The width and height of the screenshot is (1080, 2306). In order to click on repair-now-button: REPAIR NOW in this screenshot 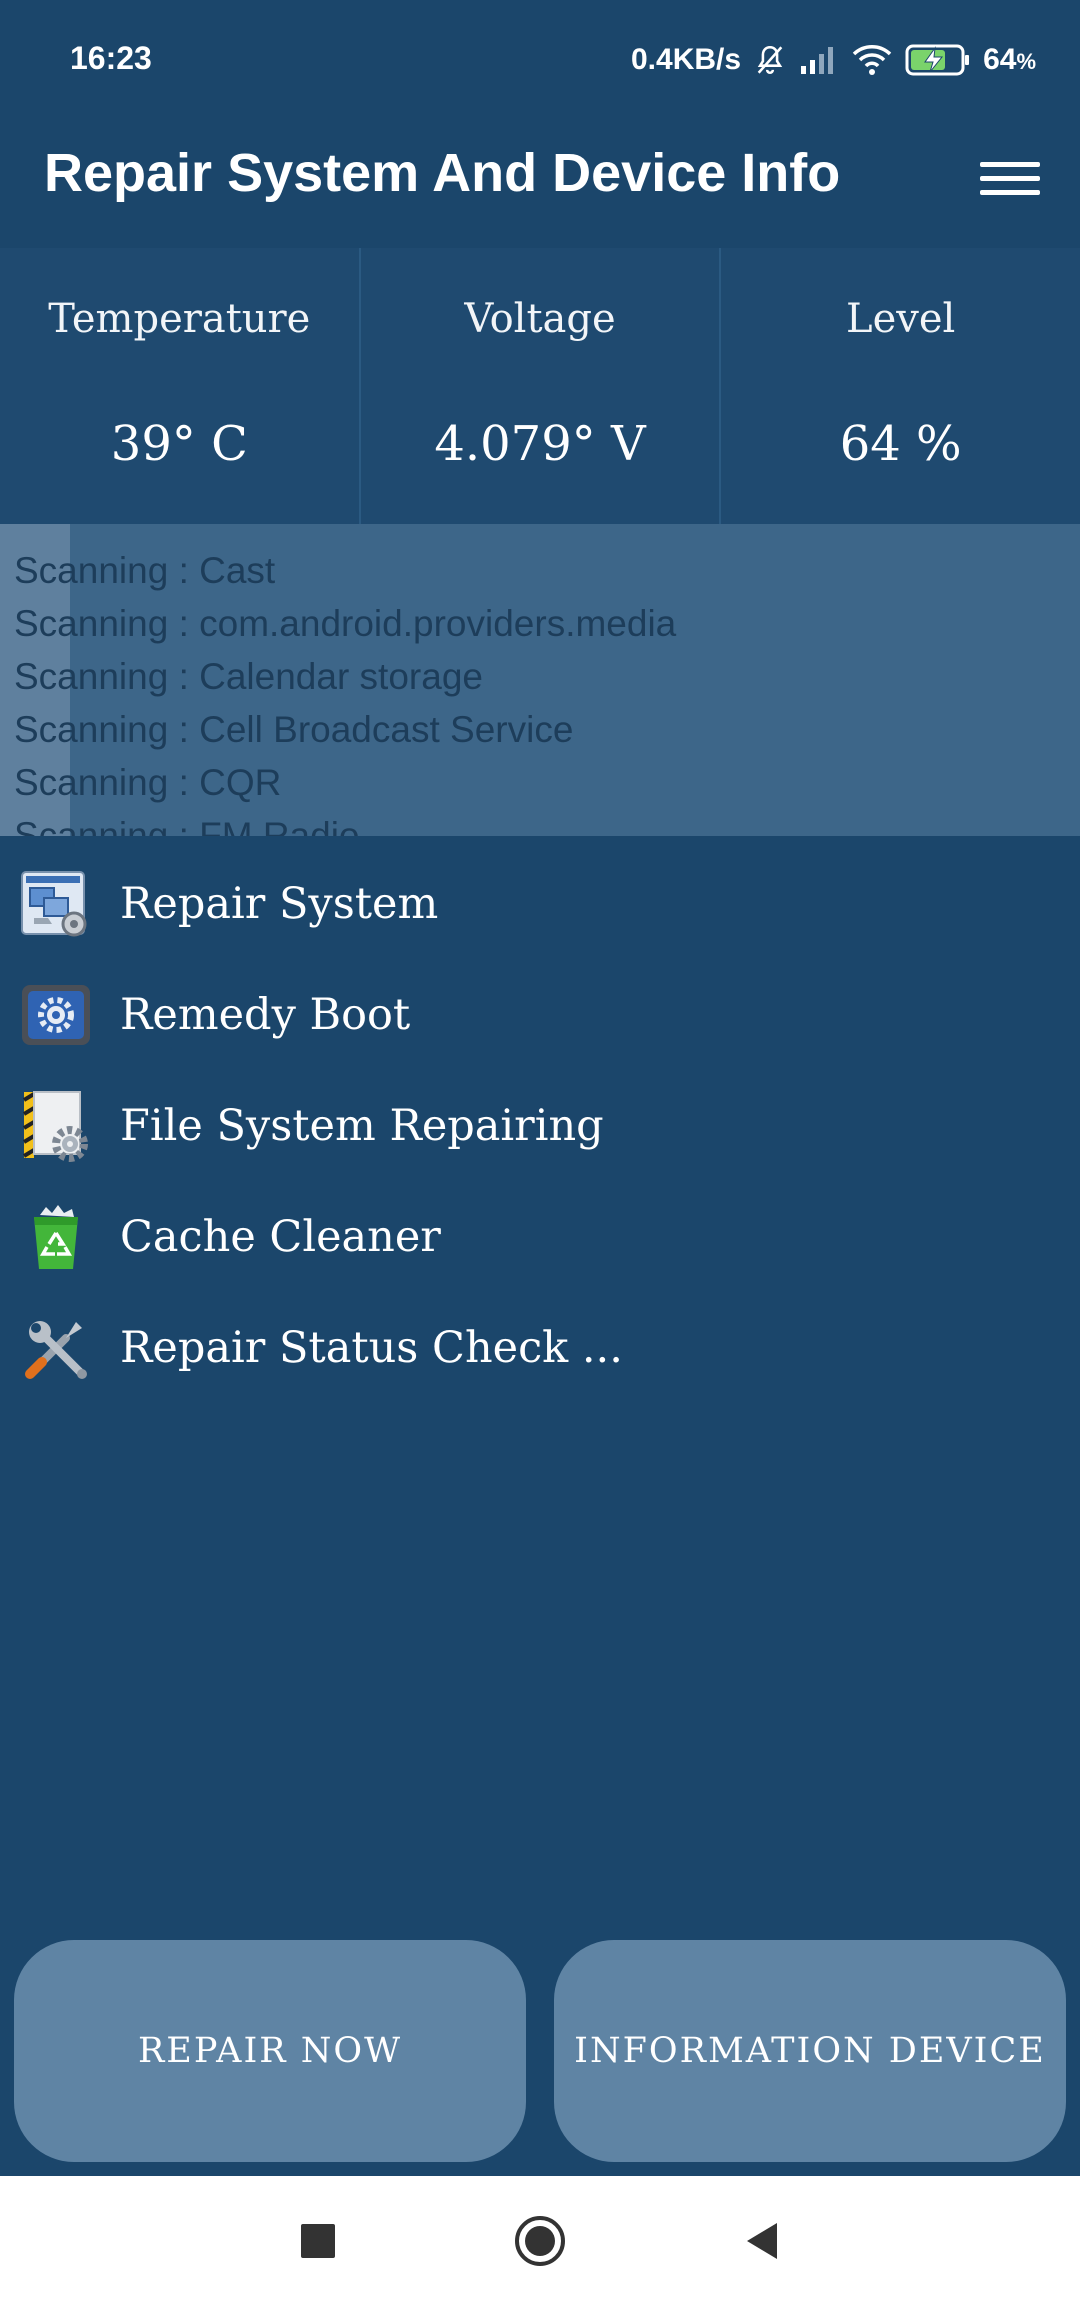, I will do `click(270, 2051)`.